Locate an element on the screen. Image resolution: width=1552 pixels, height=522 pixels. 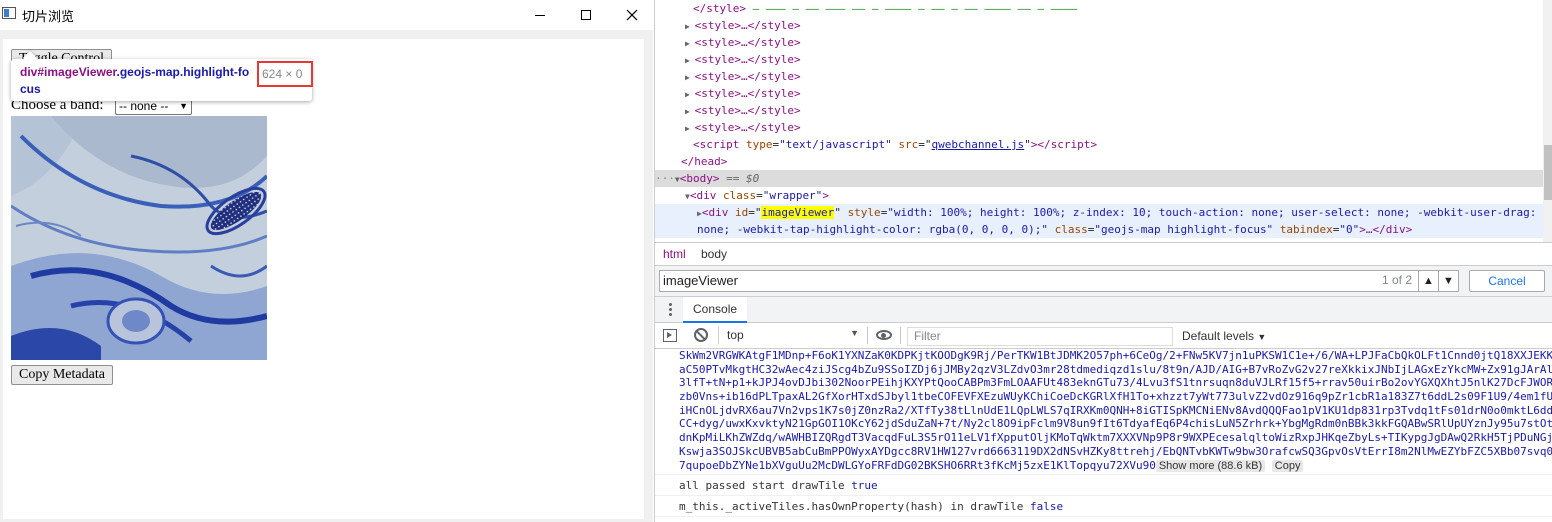
console-filter-input: Filter is located at coordinates (1040, 336).